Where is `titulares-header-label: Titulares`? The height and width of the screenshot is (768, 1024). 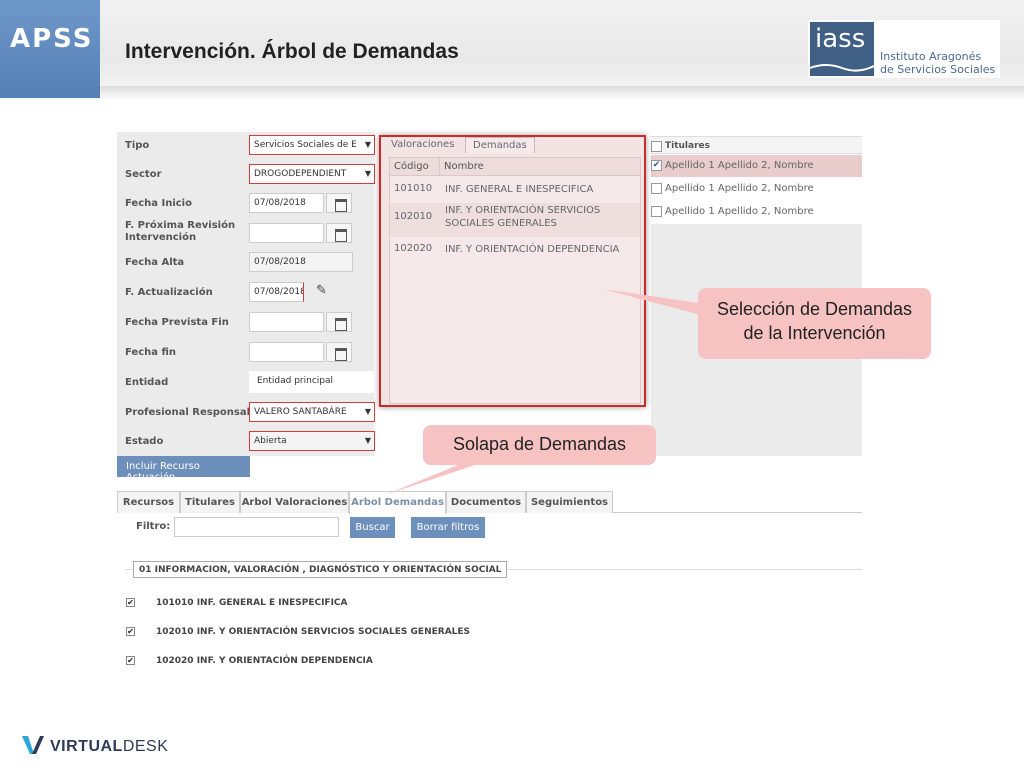 titulares-header-label: Titulares is located at coordinates (687, 146).